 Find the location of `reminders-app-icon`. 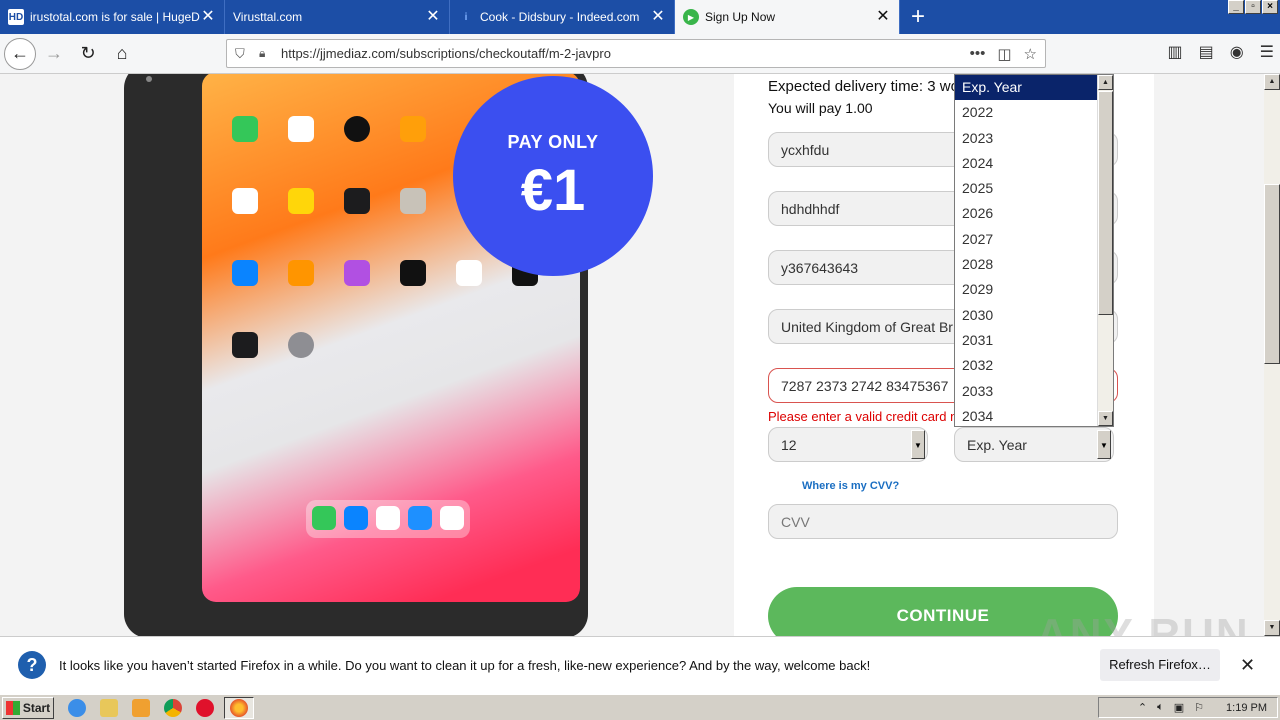

reminders-app-icon is located at coordinates (245, 201).